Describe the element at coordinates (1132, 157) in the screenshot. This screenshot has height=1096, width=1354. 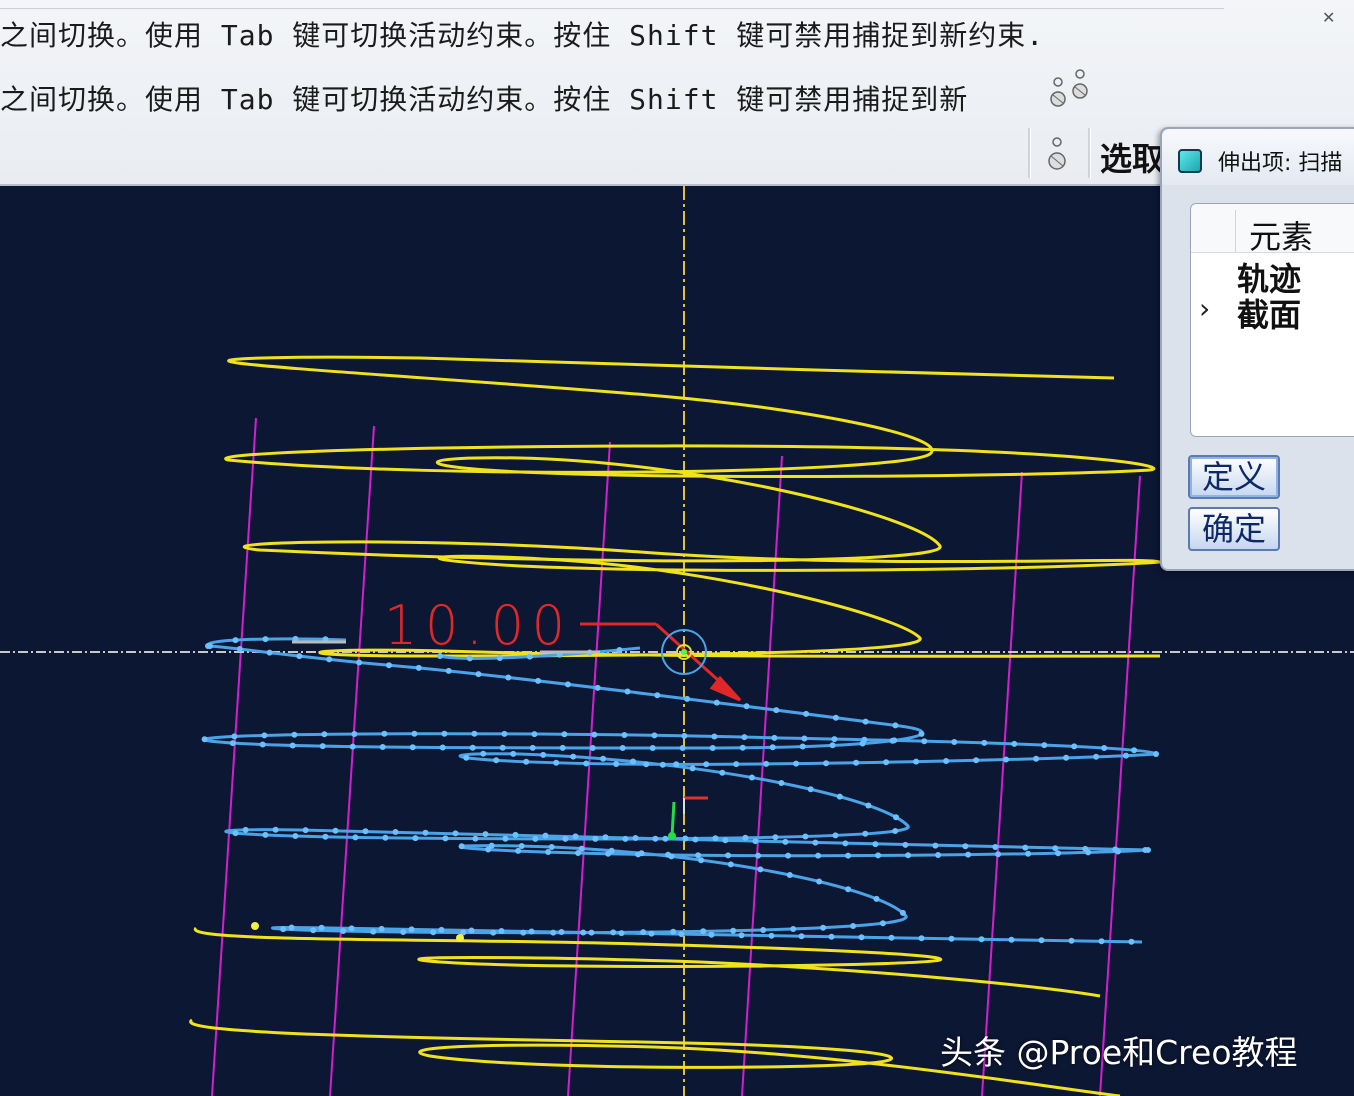
I see `select-filter-label: 选取` at that location.